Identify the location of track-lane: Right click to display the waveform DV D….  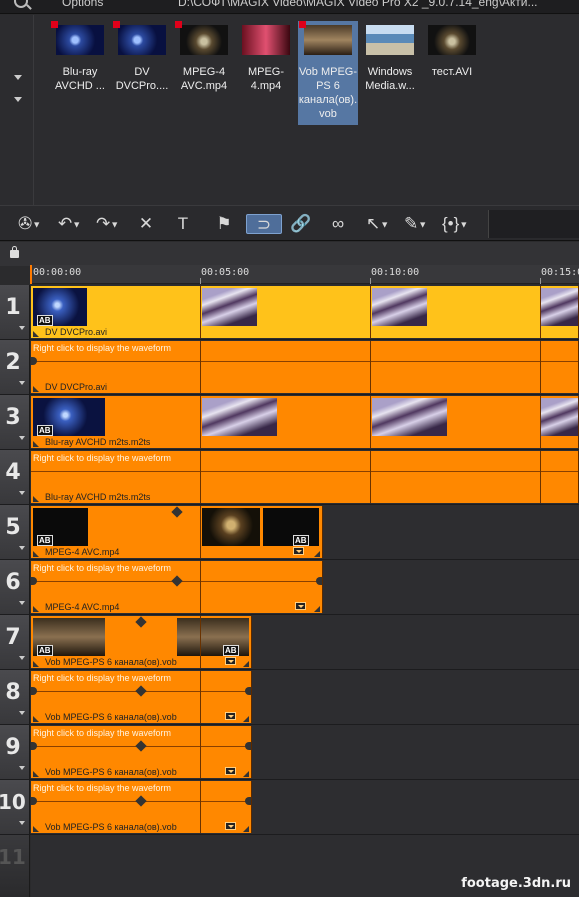
(305, 367).